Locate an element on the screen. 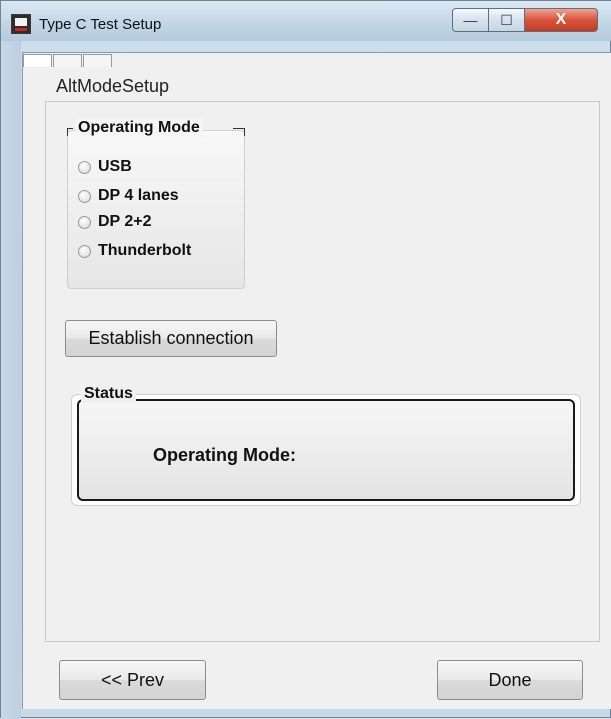 This screenshot has width=611, height=719. tab-page-label: AltModeSetup is located at coordinates (113, 86).